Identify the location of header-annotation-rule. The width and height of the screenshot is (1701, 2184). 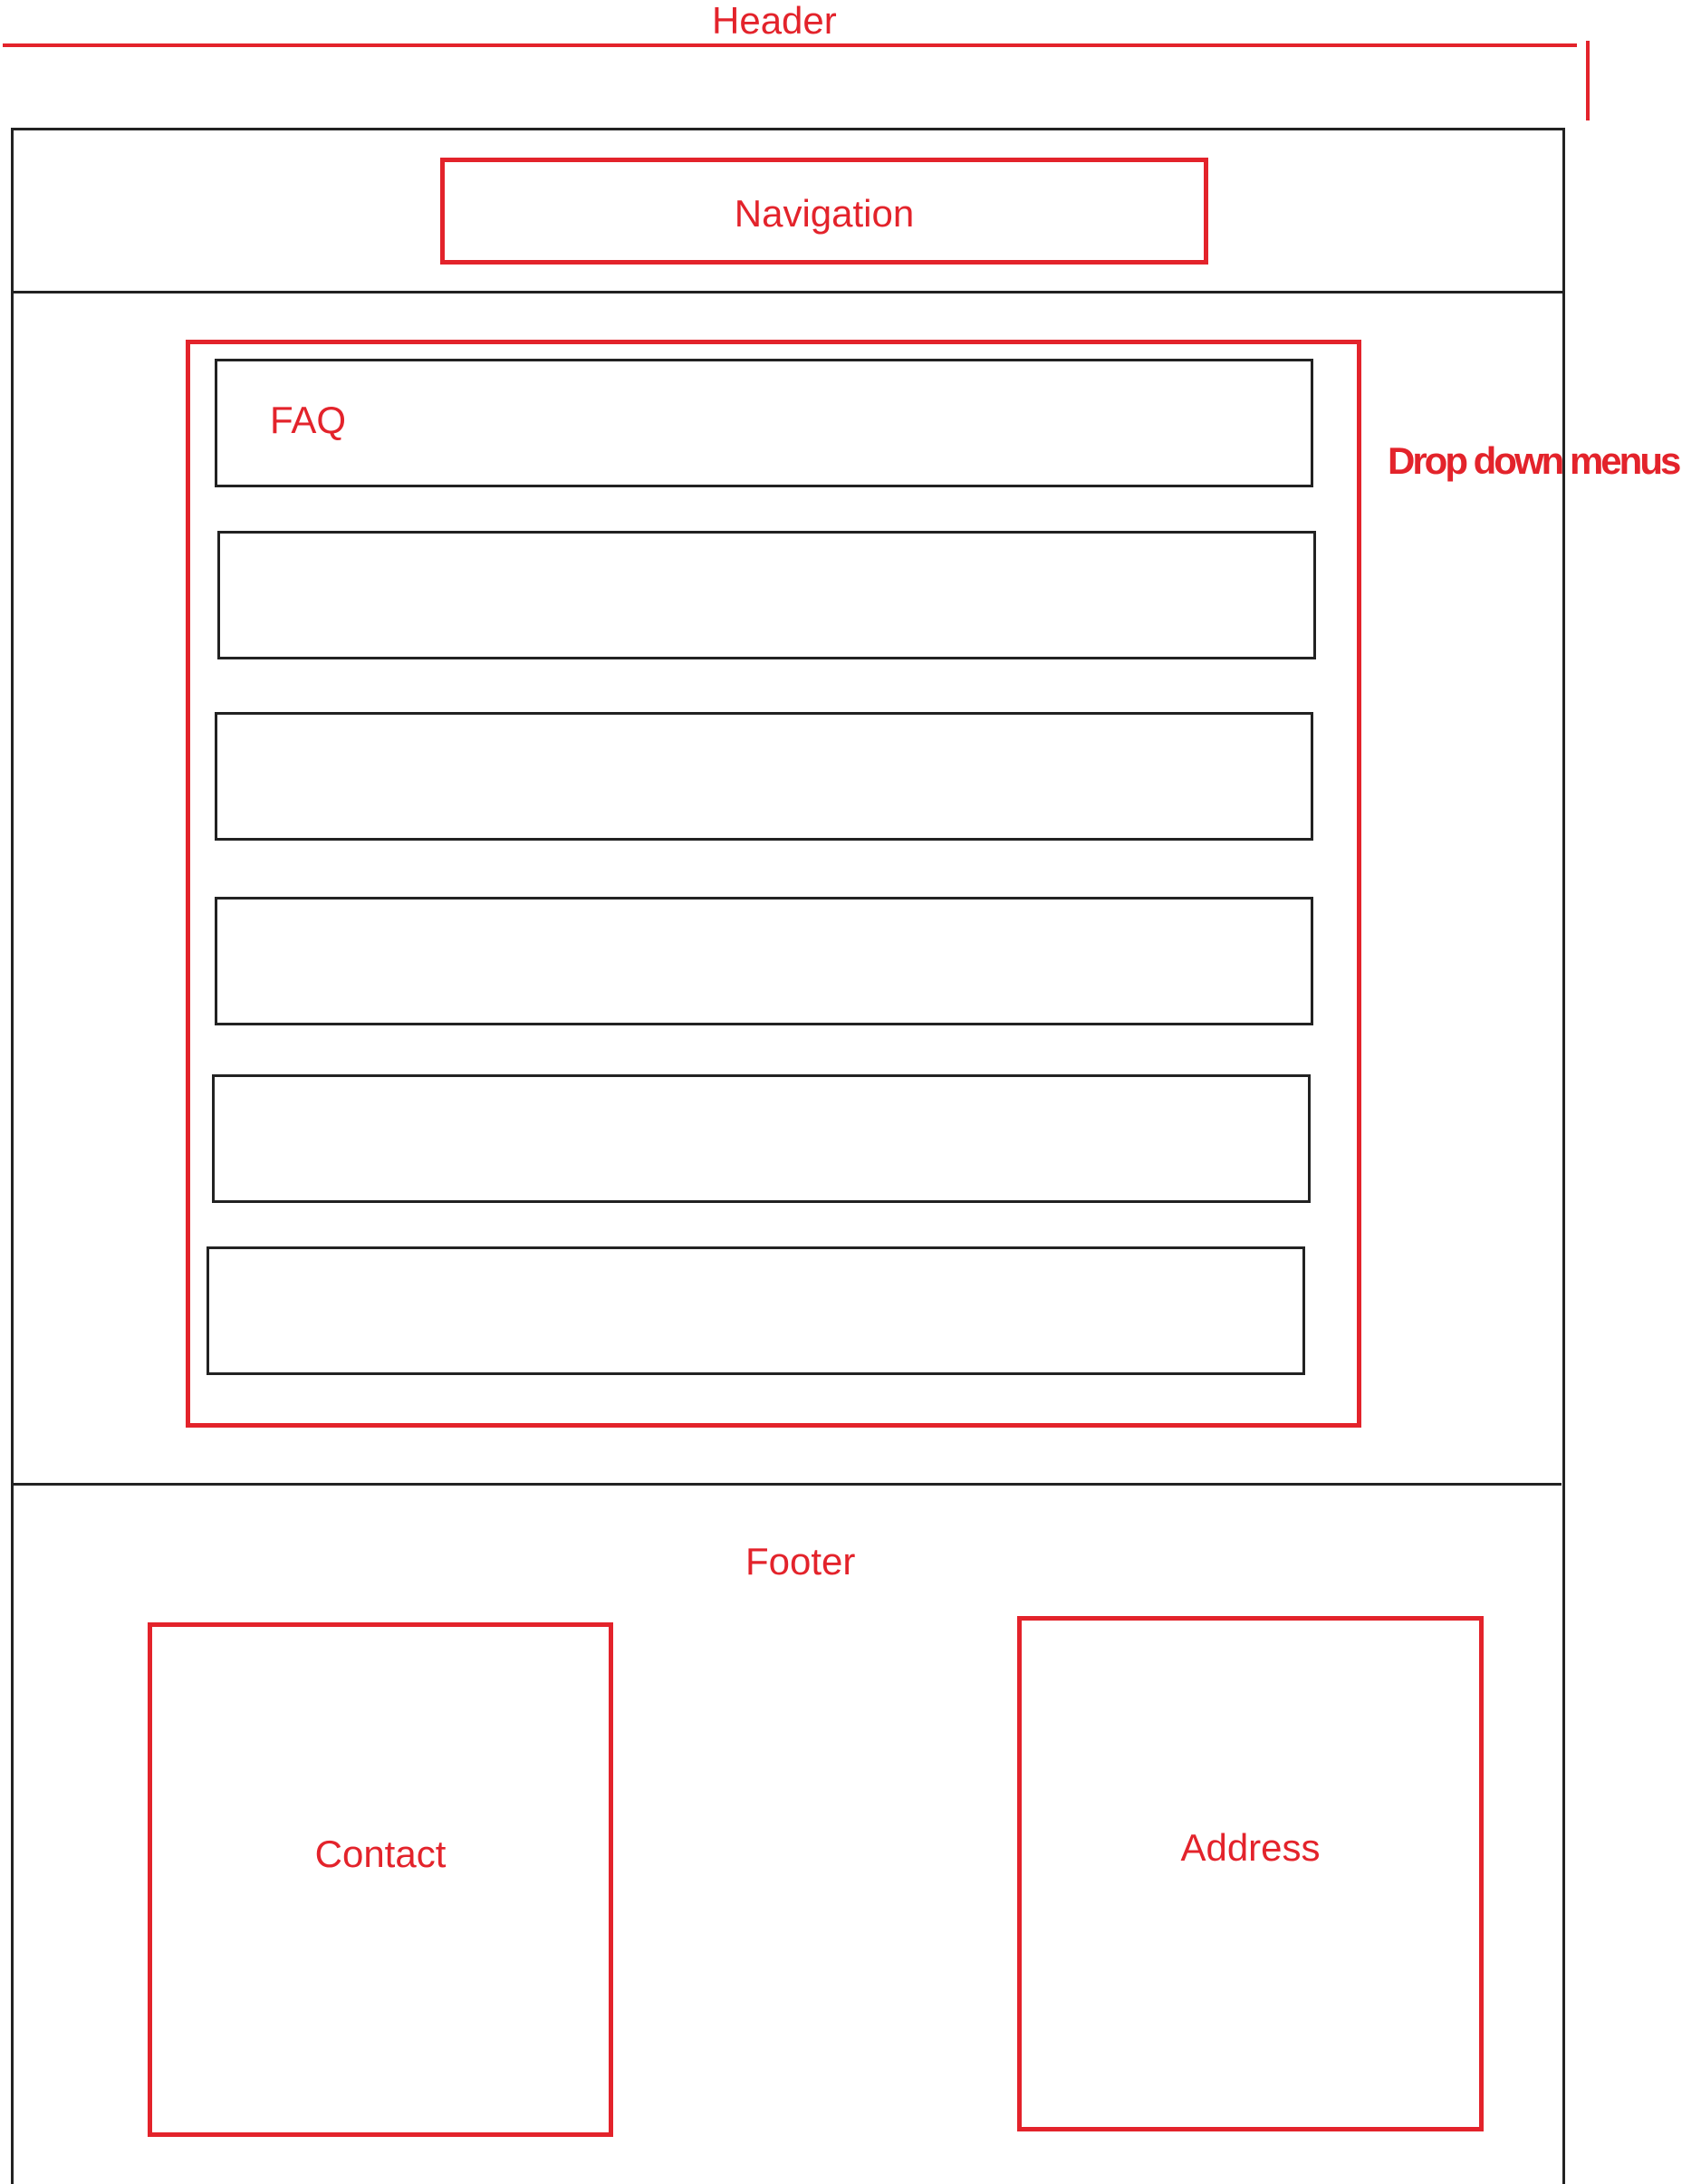
(790, 45).